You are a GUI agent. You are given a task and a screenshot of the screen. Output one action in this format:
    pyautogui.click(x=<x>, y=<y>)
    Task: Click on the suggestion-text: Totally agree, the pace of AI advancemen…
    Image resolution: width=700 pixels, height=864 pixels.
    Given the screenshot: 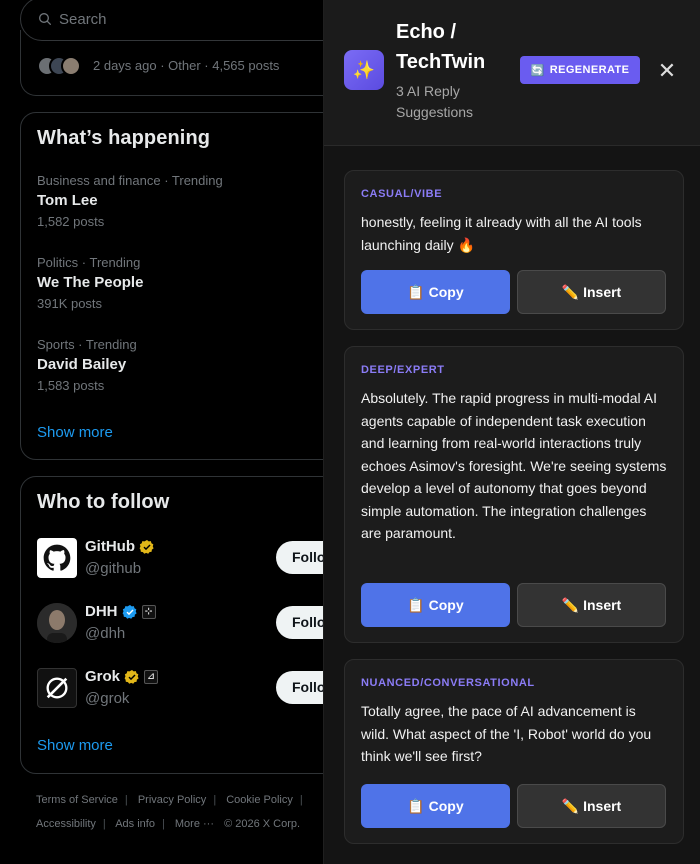 What is the action you would take?
    pyautogui.click(x=506, y=733)
    